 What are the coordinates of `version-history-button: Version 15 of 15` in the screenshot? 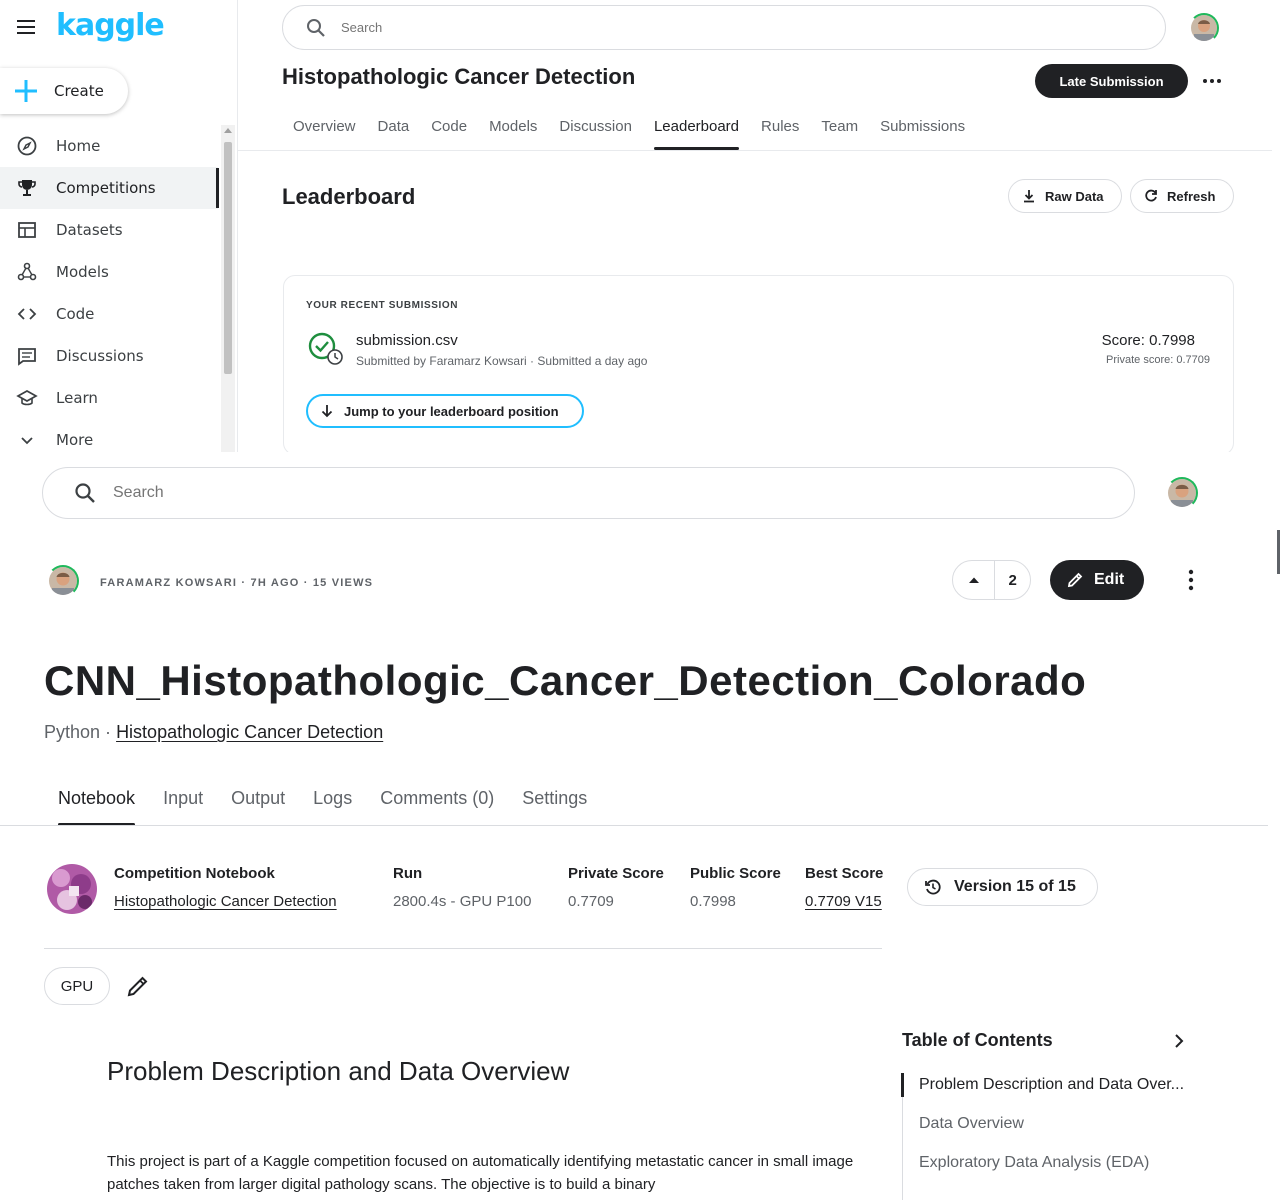 It's located at (1002, 887).